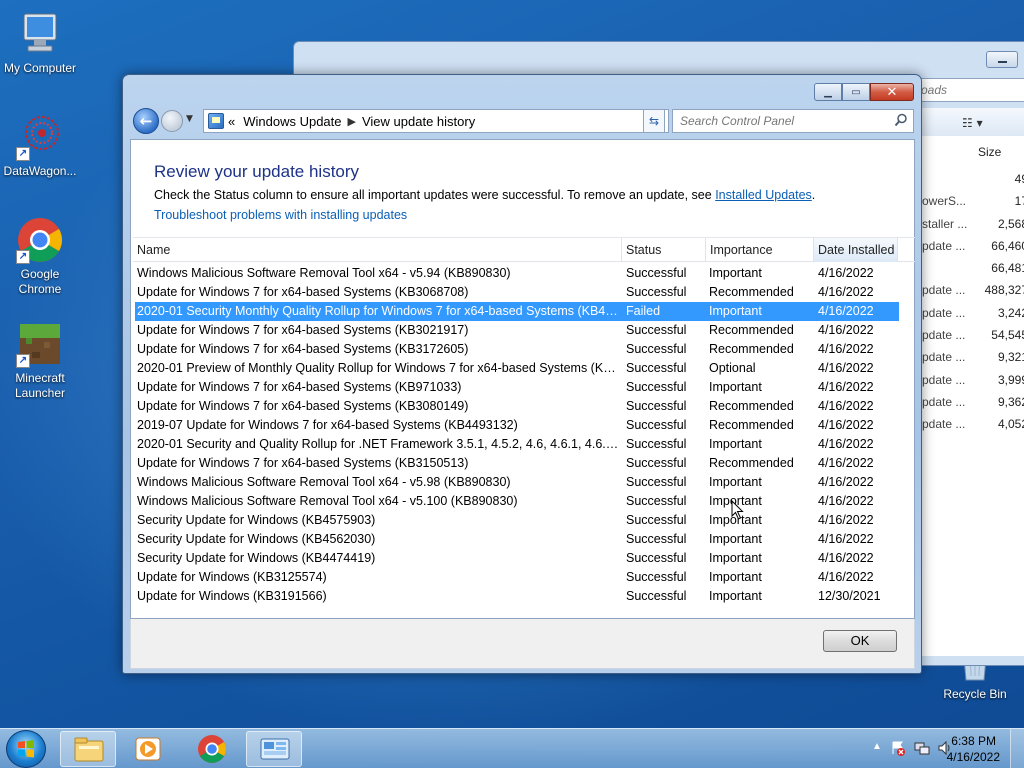 This screenshot has width=1024, height=768. I want to click on list-item: owerS...17, so click(973, 201).